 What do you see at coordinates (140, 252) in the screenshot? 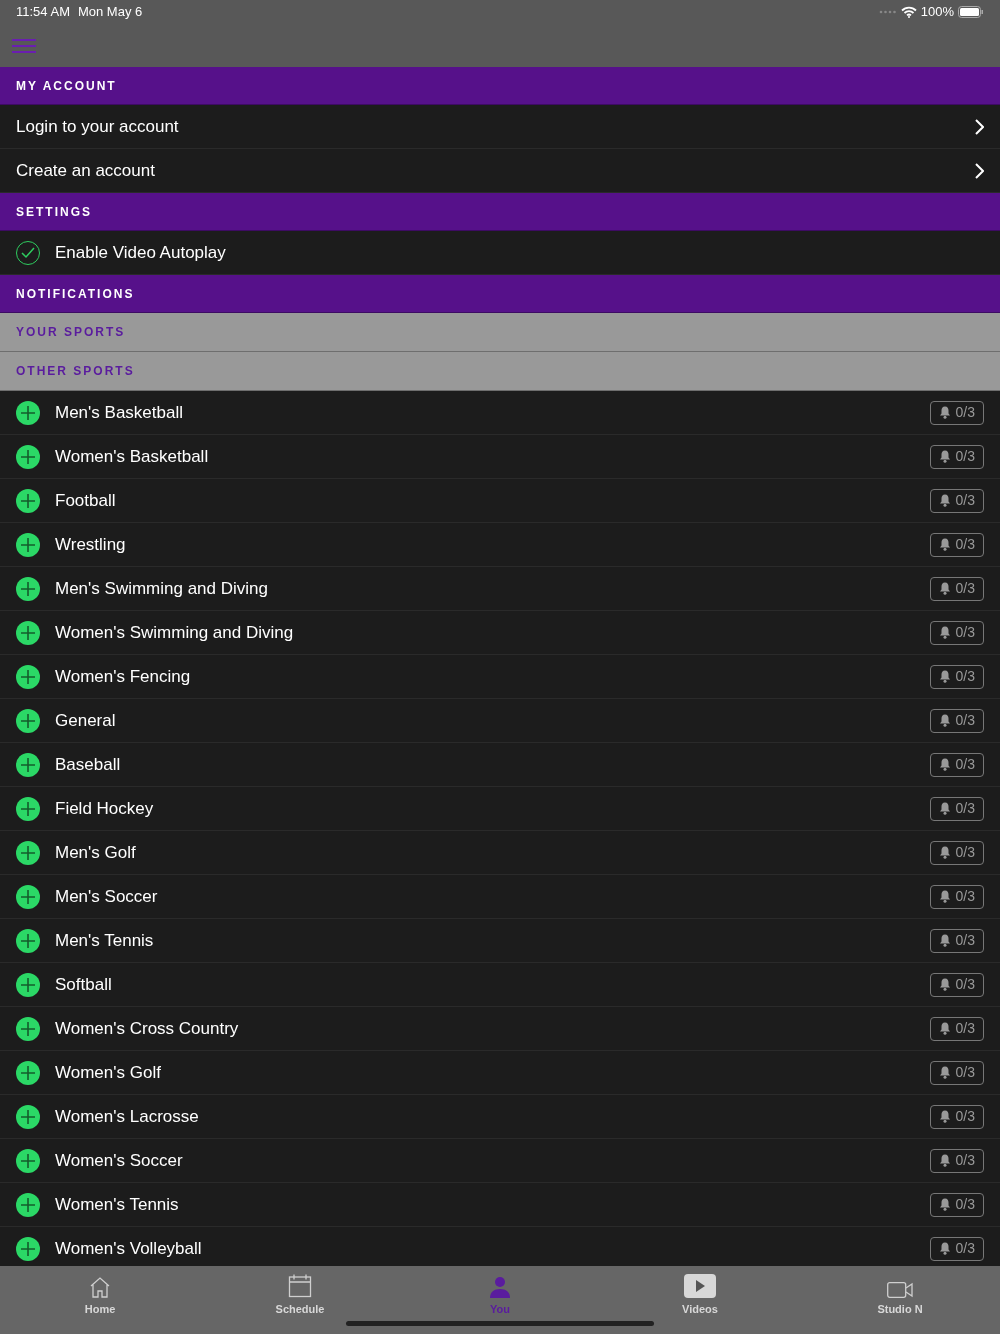
I see `setting-label: Enable Video Autoplay` at bounding box center [140, 252].